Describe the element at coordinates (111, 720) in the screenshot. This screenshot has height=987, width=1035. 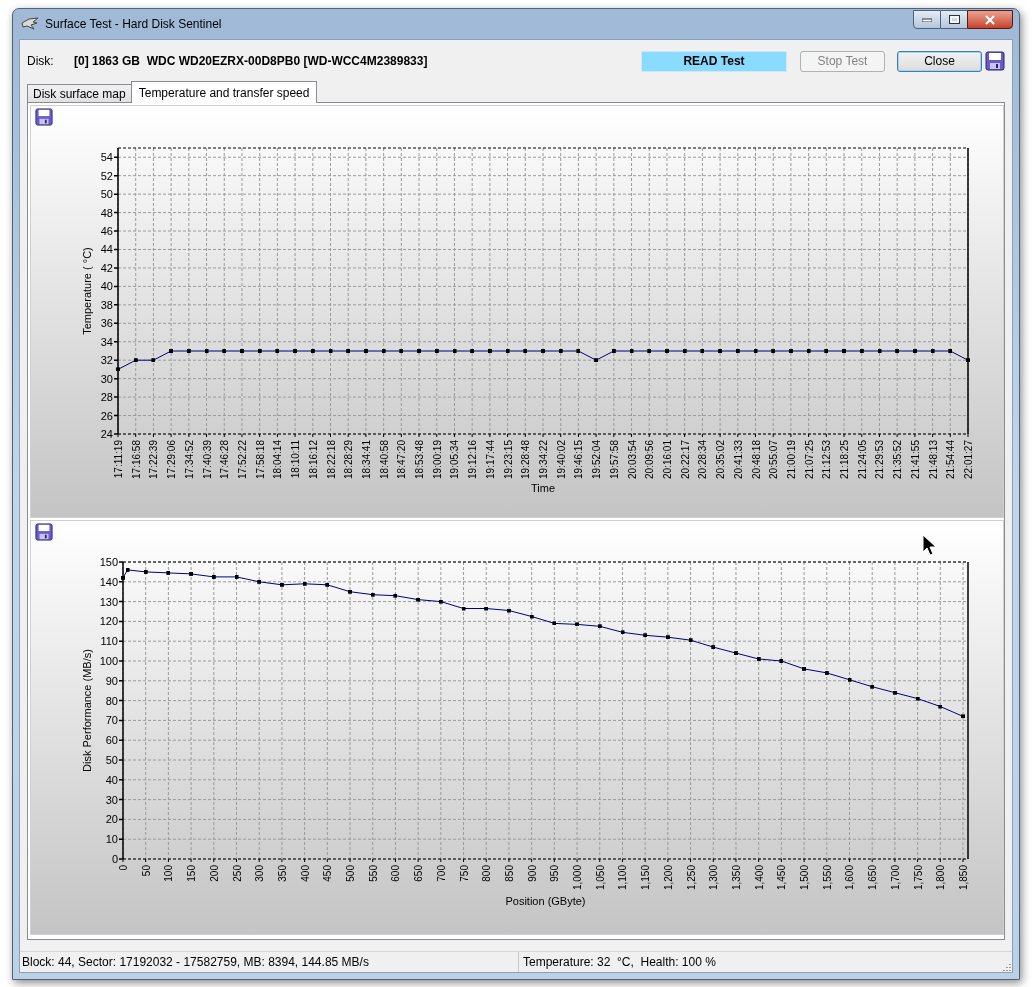
I see `tick-label: 70` at that location.